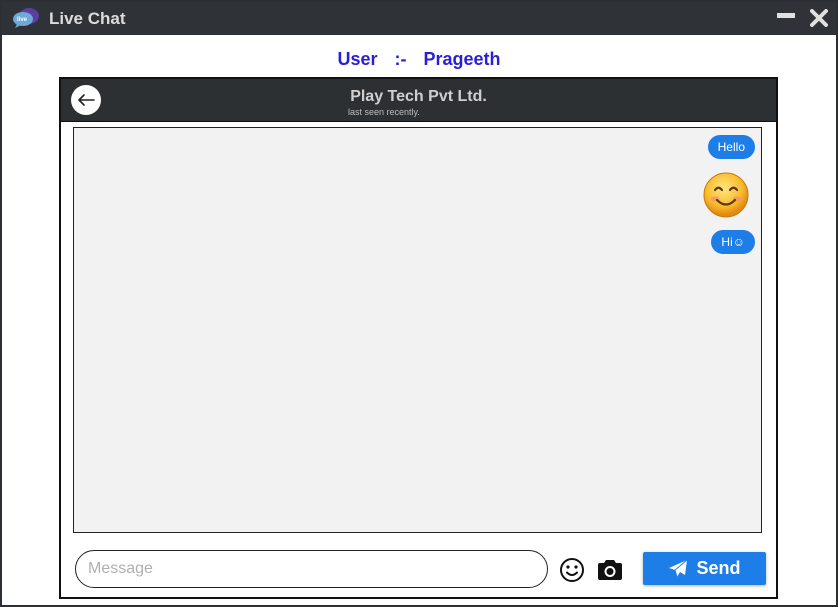 The height and width of the screenshot is (607, 838). Describe the element at coordinates (726, 195) in the screenshot. I see `smiling-face-emoji` at that location.